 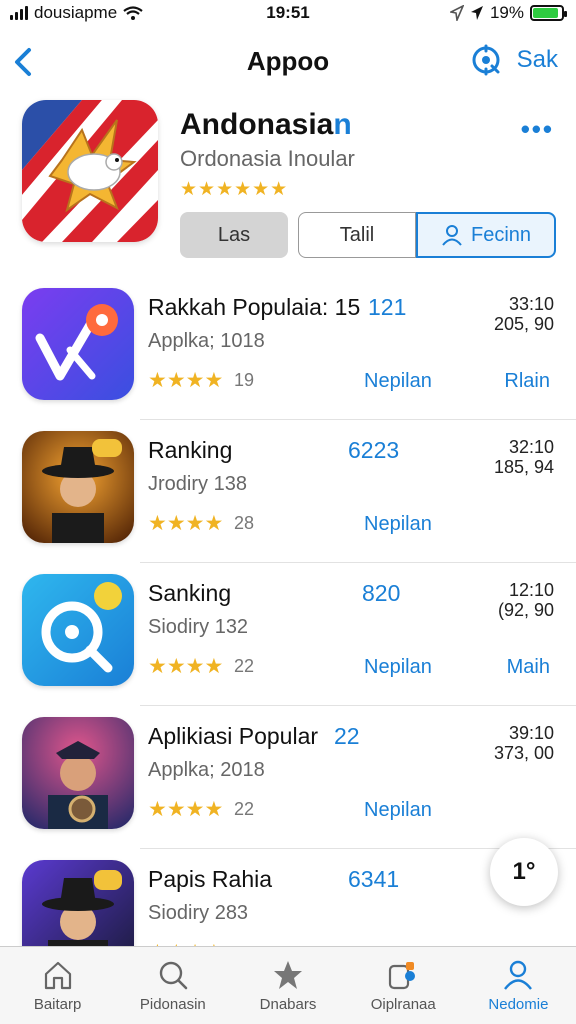 I want to click on app-count: 22, so click(x=347, y=736).